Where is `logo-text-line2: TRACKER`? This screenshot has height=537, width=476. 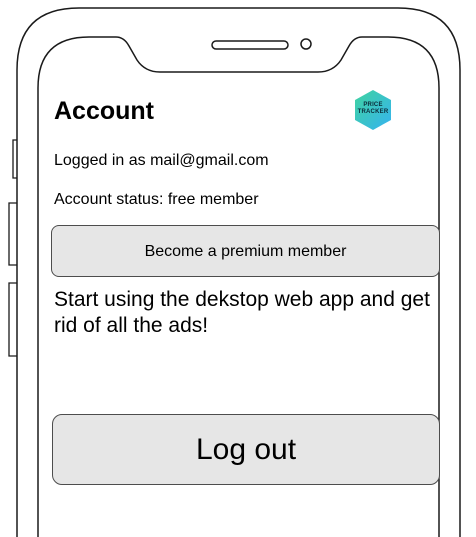
logo-text-line2: TRACKER is located at coordinates (373, 112).